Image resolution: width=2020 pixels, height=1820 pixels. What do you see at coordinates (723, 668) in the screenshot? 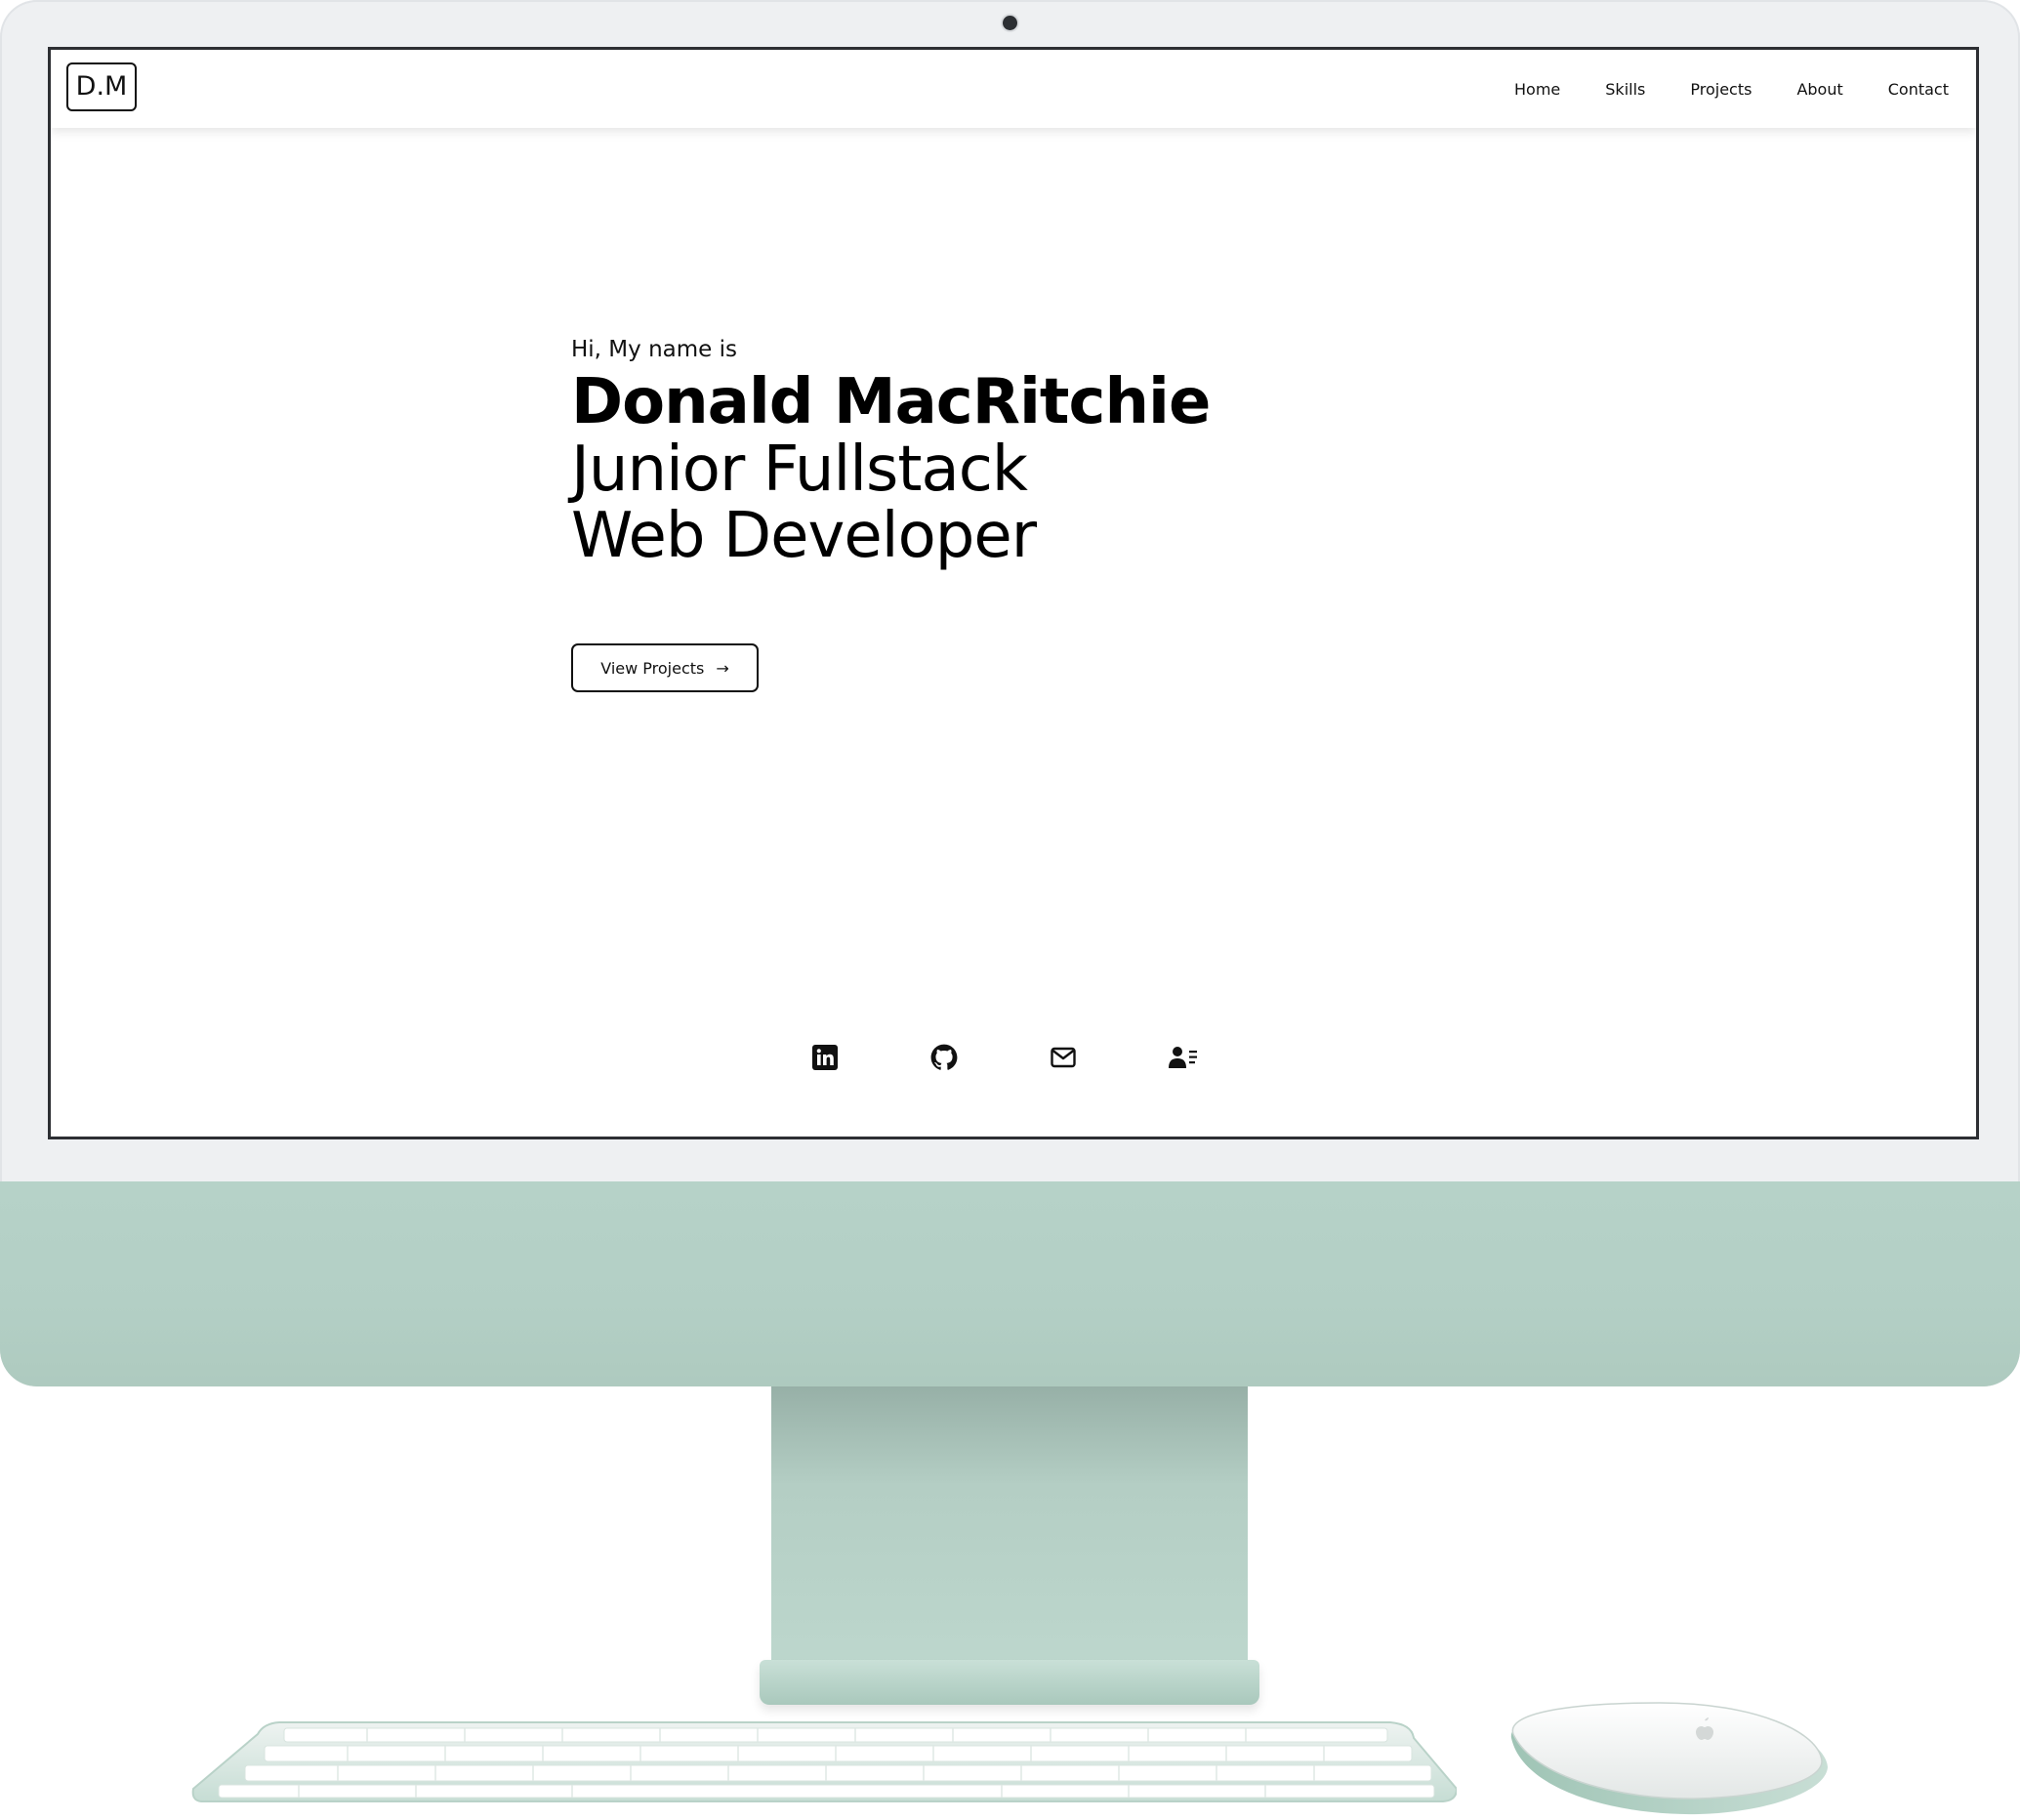
I see `arrow-right-icon: →` at bounding box center [723, 668].